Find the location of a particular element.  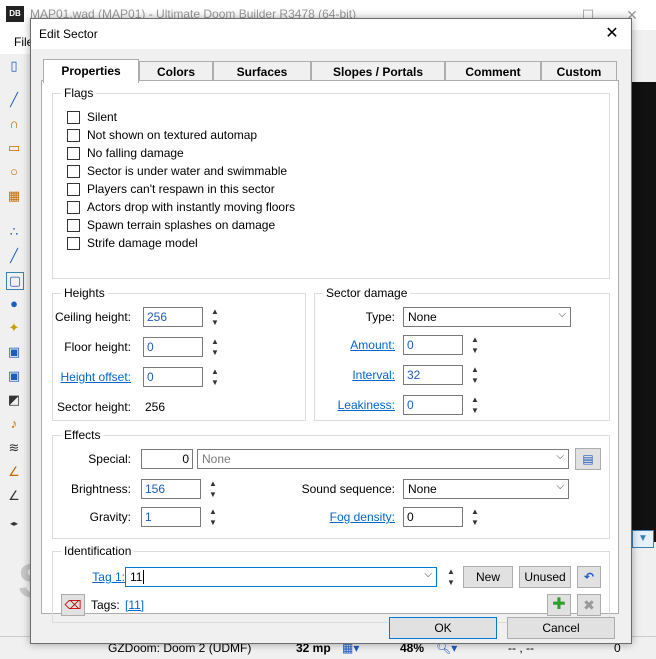

brightness-input: 156 is located at coordinates (171, 489).